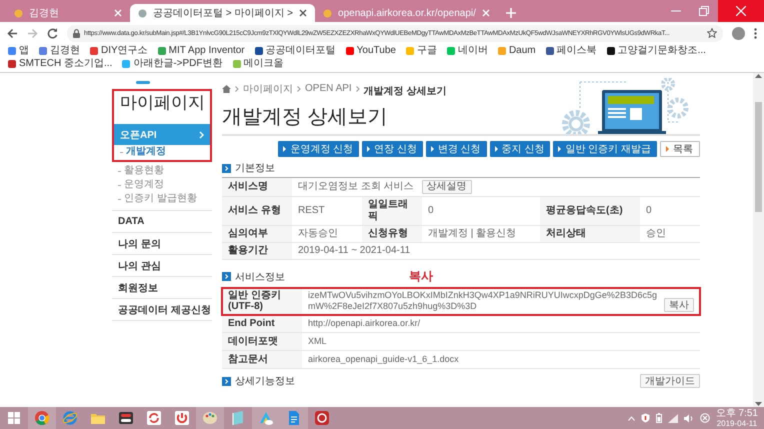 Image resolution: width=764 pixels, height=429 pixels. What do you see at coordinates (670, 381) in the screenshot?
I see `guide-button: 개발가이드` at bounding box center [670, 381].